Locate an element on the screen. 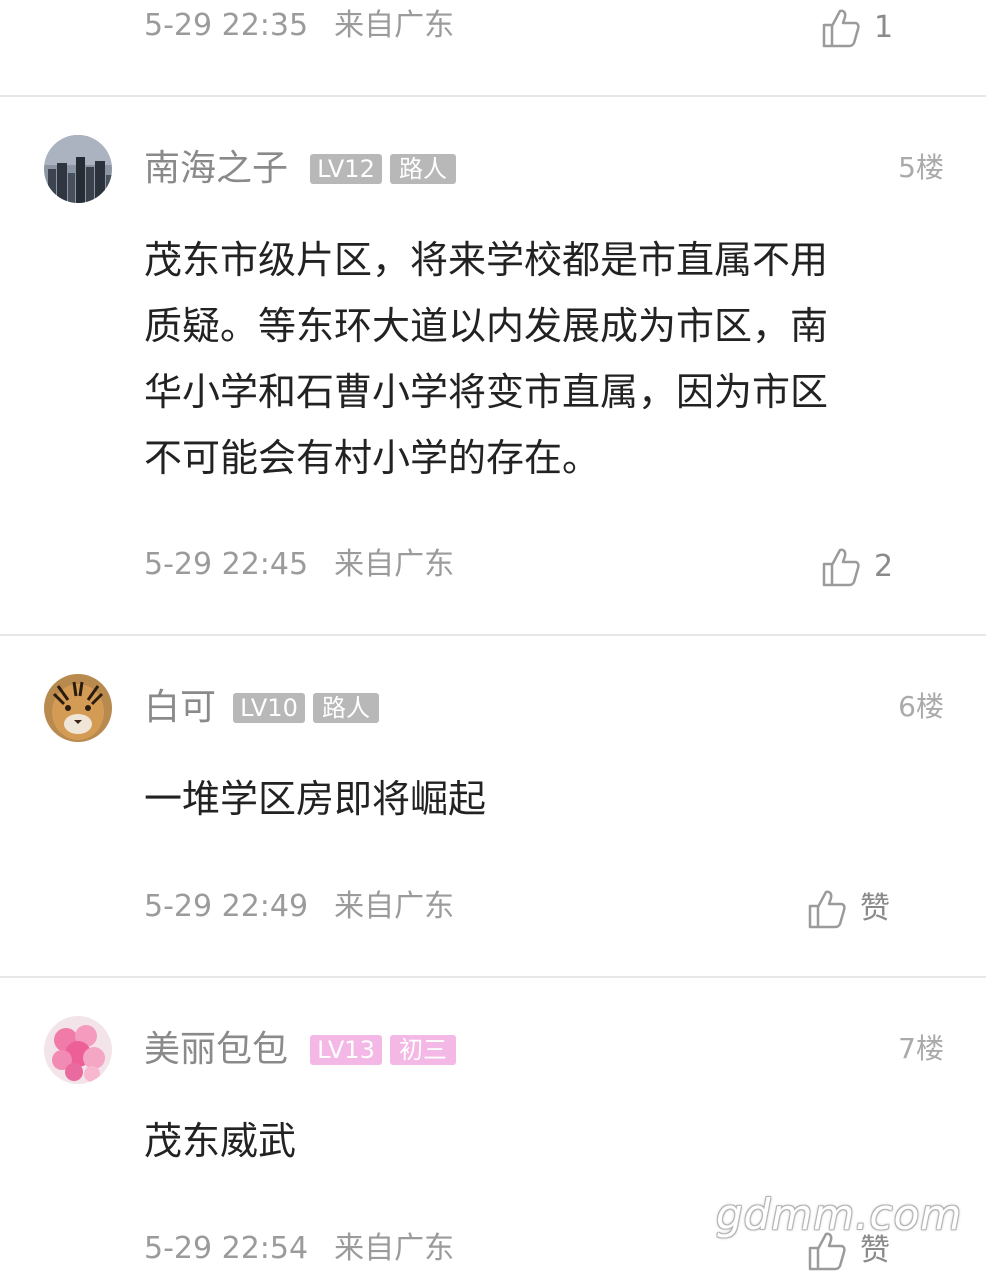  comment-time: 5-29 22:54 is located at coordinates (226, 1248).